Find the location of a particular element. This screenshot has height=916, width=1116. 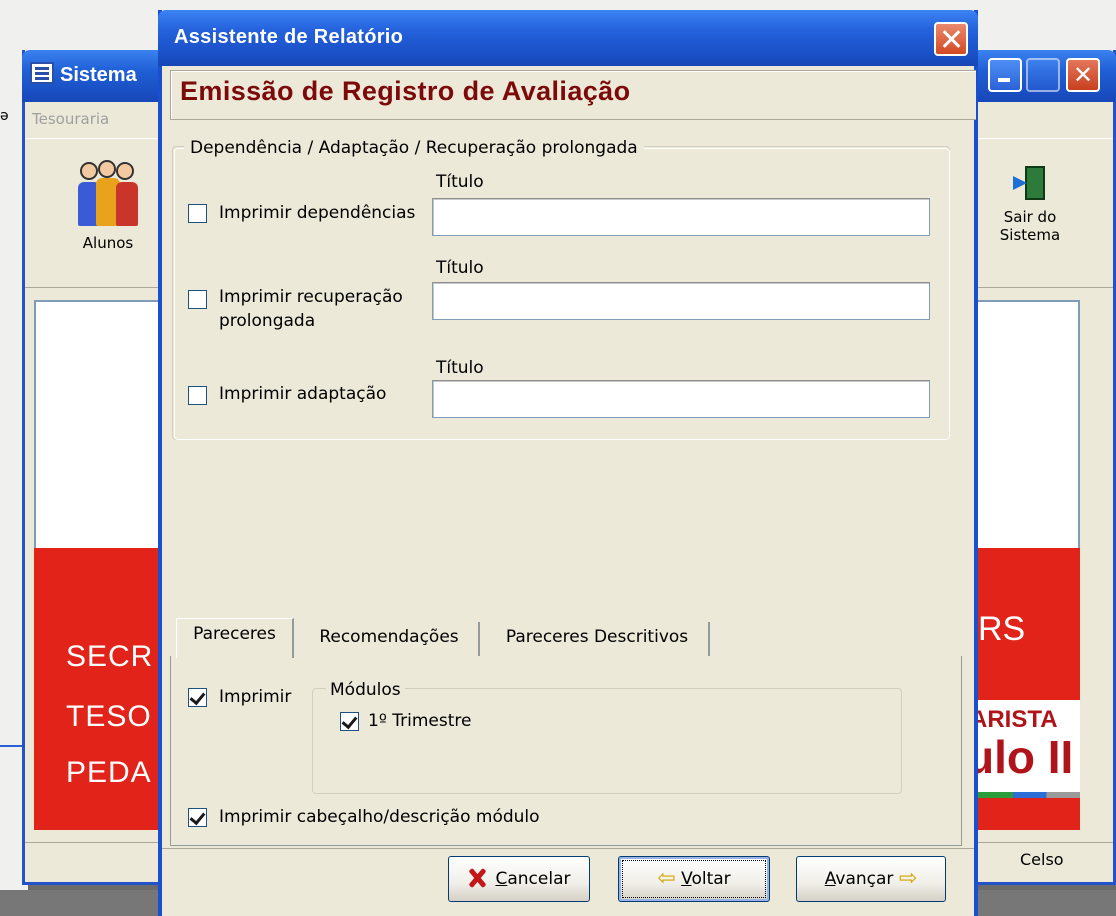

print-recovery-checkbox is located at coordinates (197, 299).